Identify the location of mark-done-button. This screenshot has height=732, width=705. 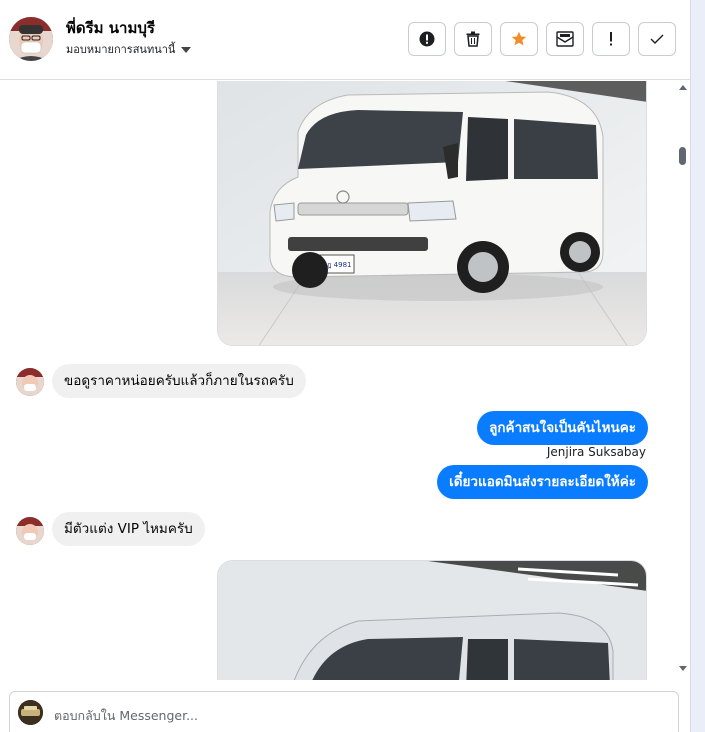
(657, 39).